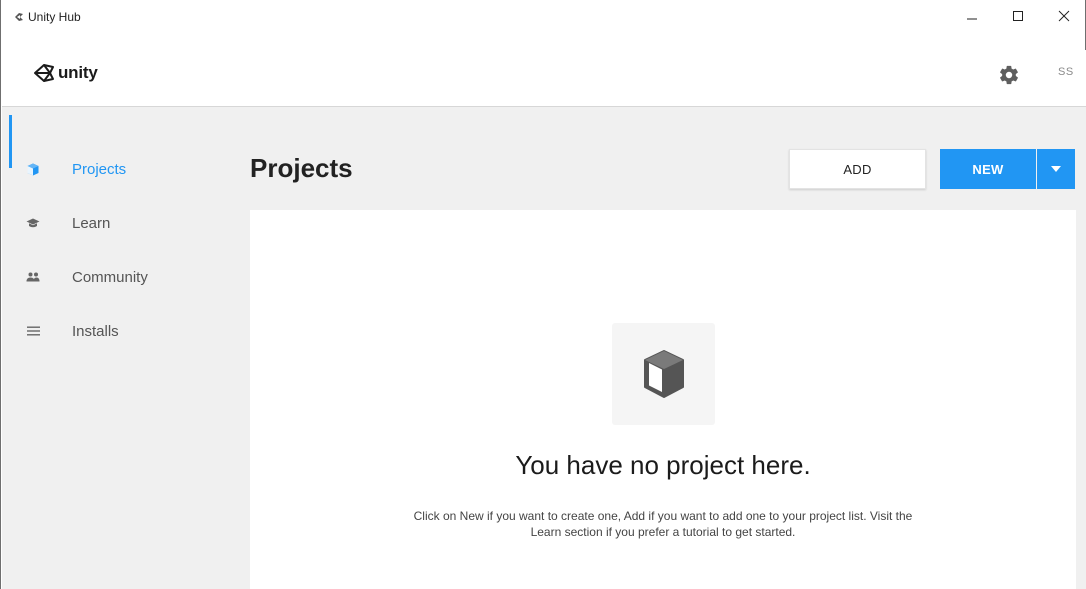 The image size is (1086, 589). I want to click on unity-logo-icon, so click(44, 73).